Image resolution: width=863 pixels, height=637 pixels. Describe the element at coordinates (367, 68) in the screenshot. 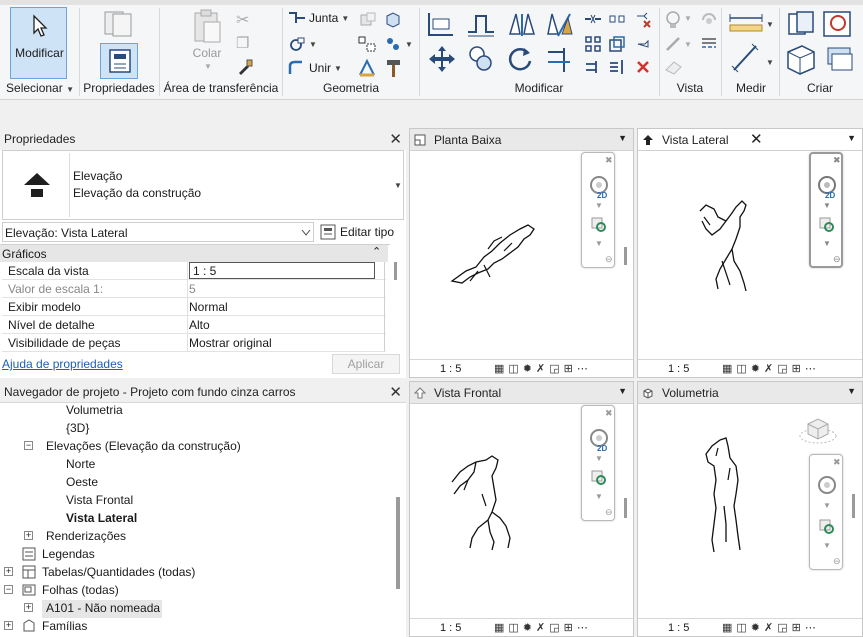

I see `wall-profile-icon` at that location.